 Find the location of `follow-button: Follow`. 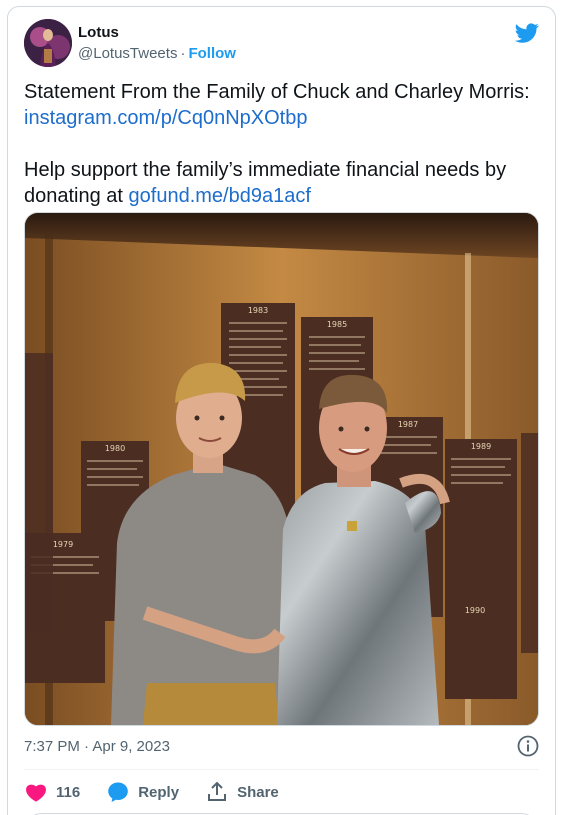

follow-button: Follow is located at coordinates (212, 53).